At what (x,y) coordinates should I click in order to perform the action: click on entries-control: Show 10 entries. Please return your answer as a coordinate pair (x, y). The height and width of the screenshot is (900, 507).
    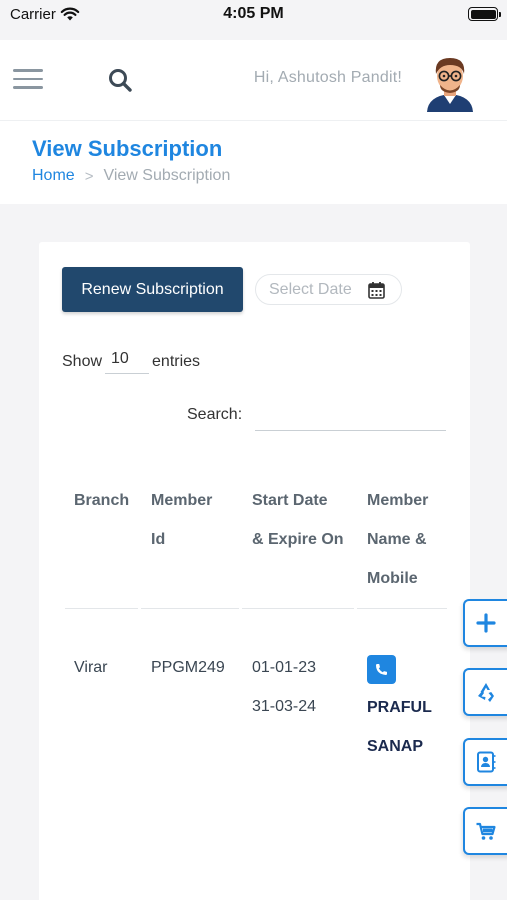
    Looking at the image, I should click on (131, 362).